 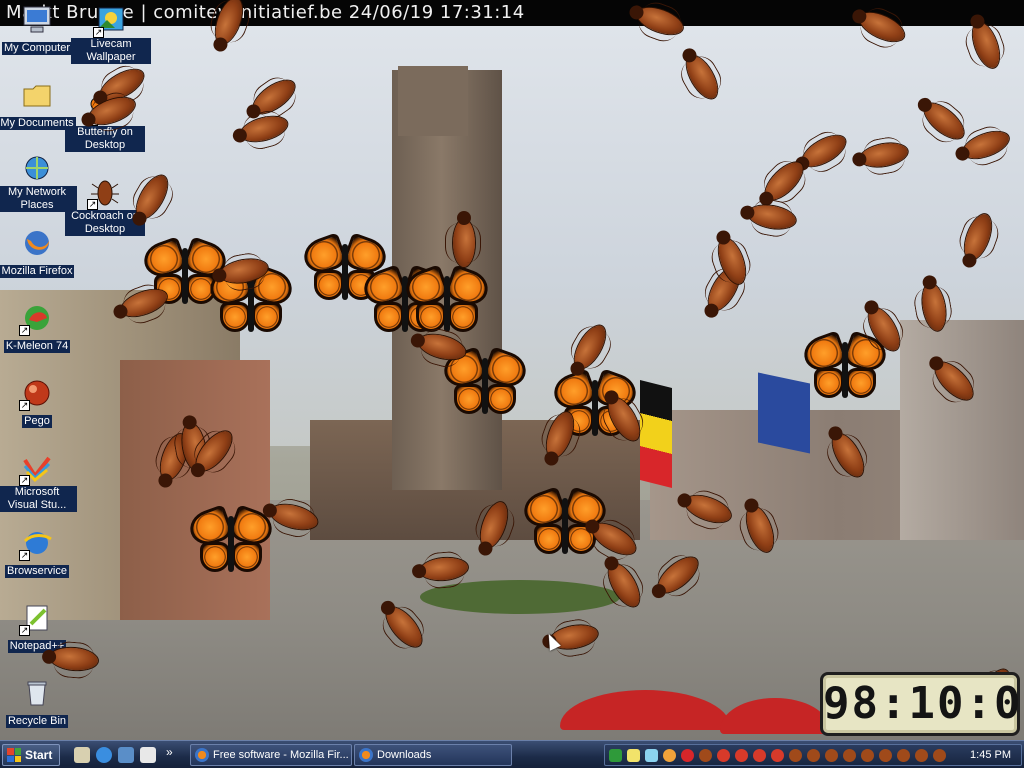 I want to click on desktop-icon-pego: ↗ Pego, so click(x=38, y=403).